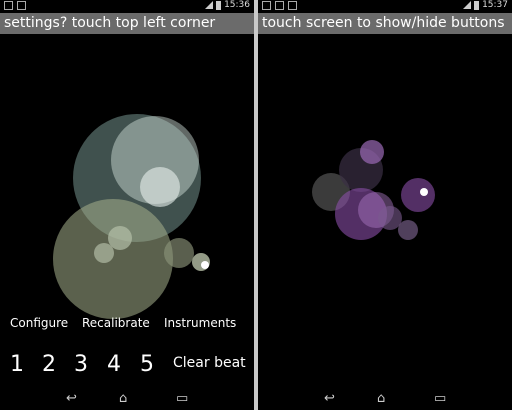  I want to click on beat-4-button: 4, so click(114, 364).